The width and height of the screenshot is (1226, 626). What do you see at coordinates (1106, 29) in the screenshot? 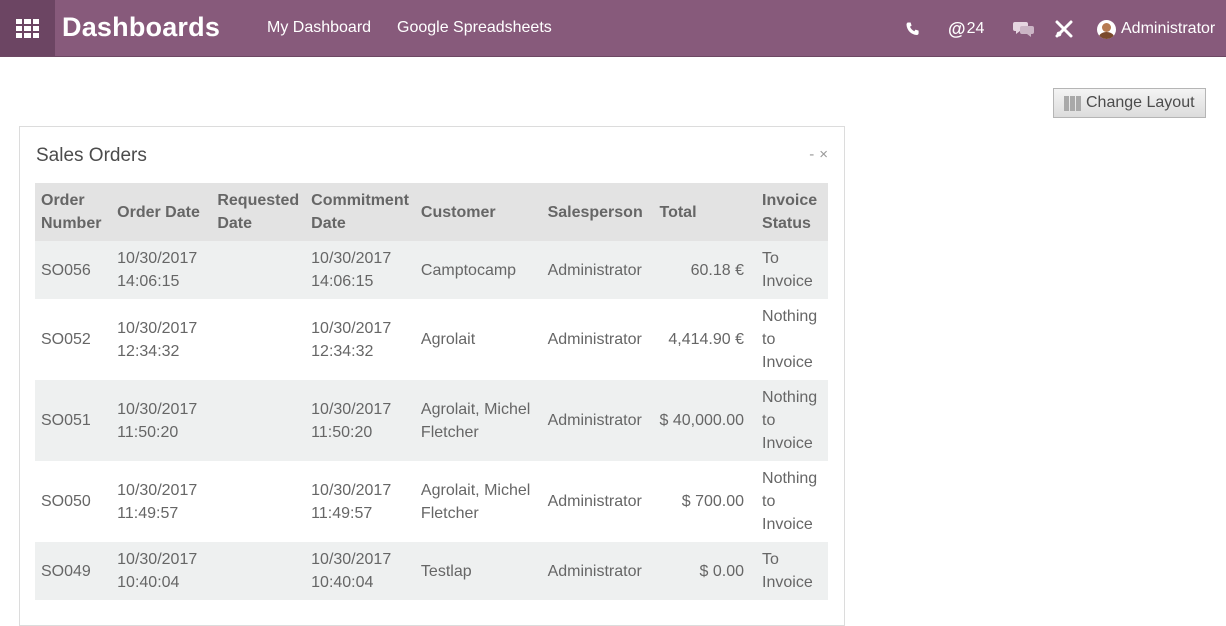
I see `user-avatar-icon` at bounding box center [1106, 29].